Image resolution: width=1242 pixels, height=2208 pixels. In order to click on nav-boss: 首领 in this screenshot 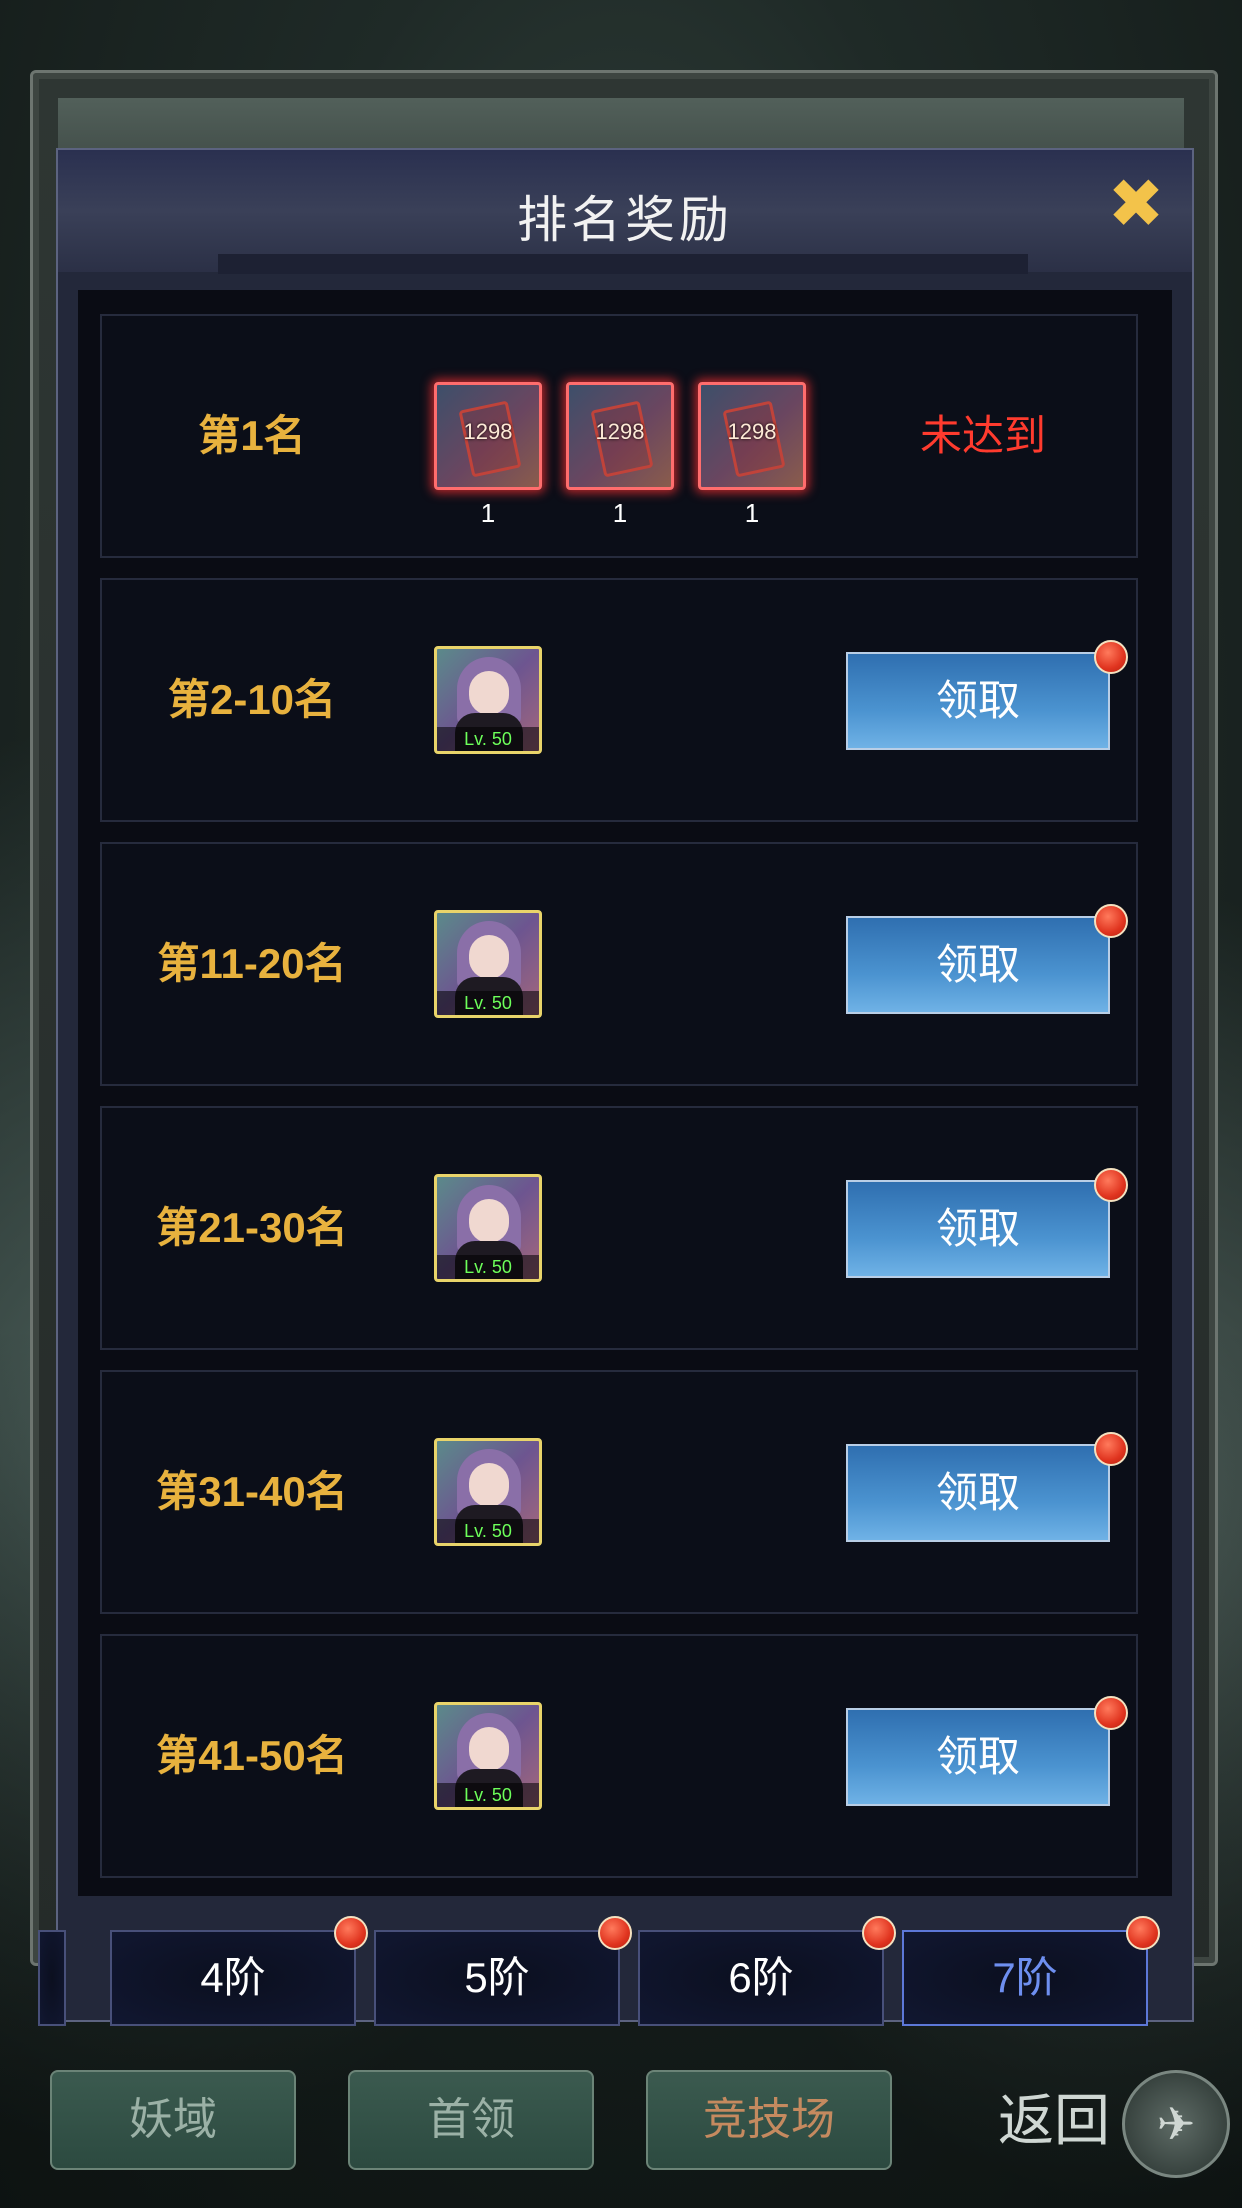, I will do `click(471, 2120)`.